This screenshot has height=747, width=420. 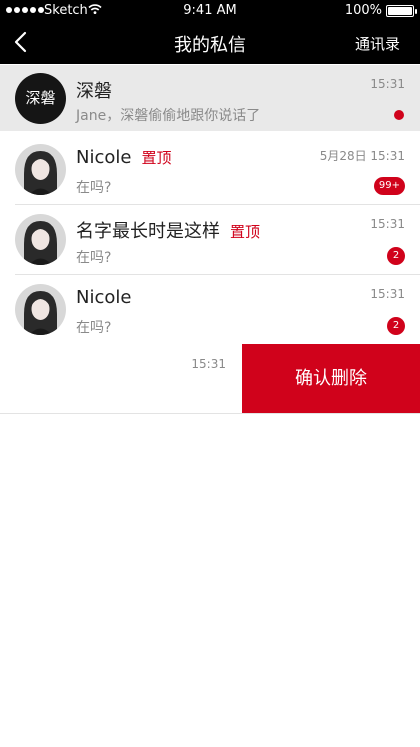 What do you see at coordinates (94, 91) in the screenshot?
I see `conversation-name: 深磐` at bounding box center [94, 91].